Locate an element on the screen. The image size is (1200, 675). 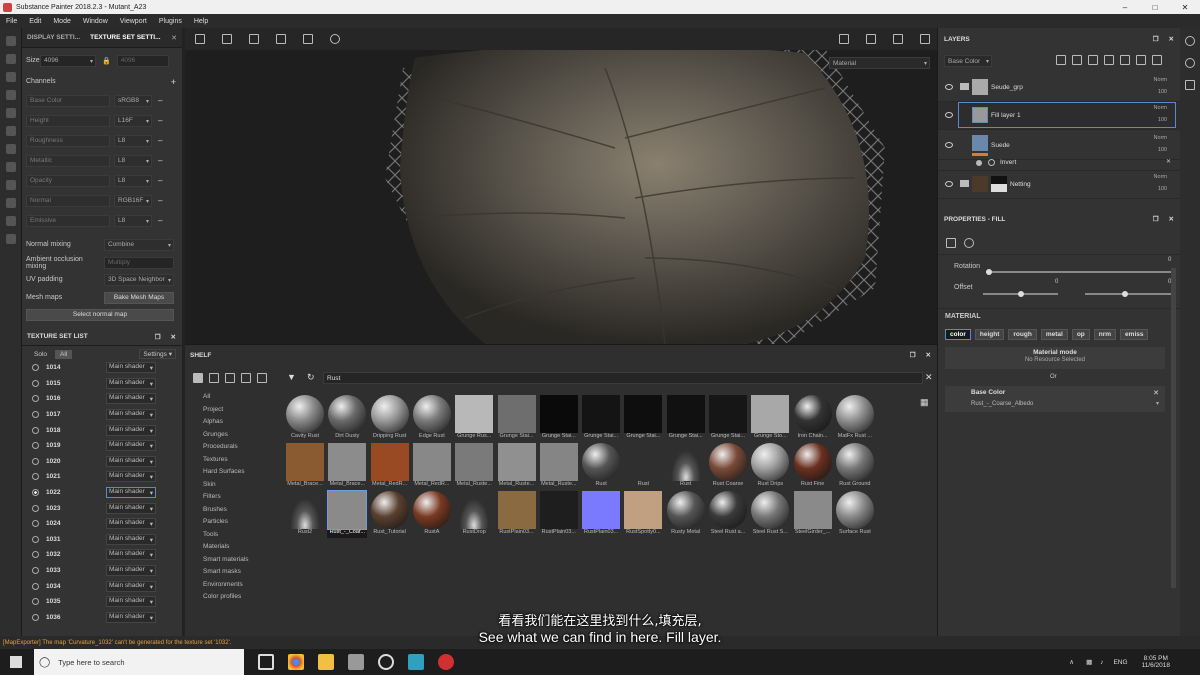
render-icon is located at coordinates (10, 203).